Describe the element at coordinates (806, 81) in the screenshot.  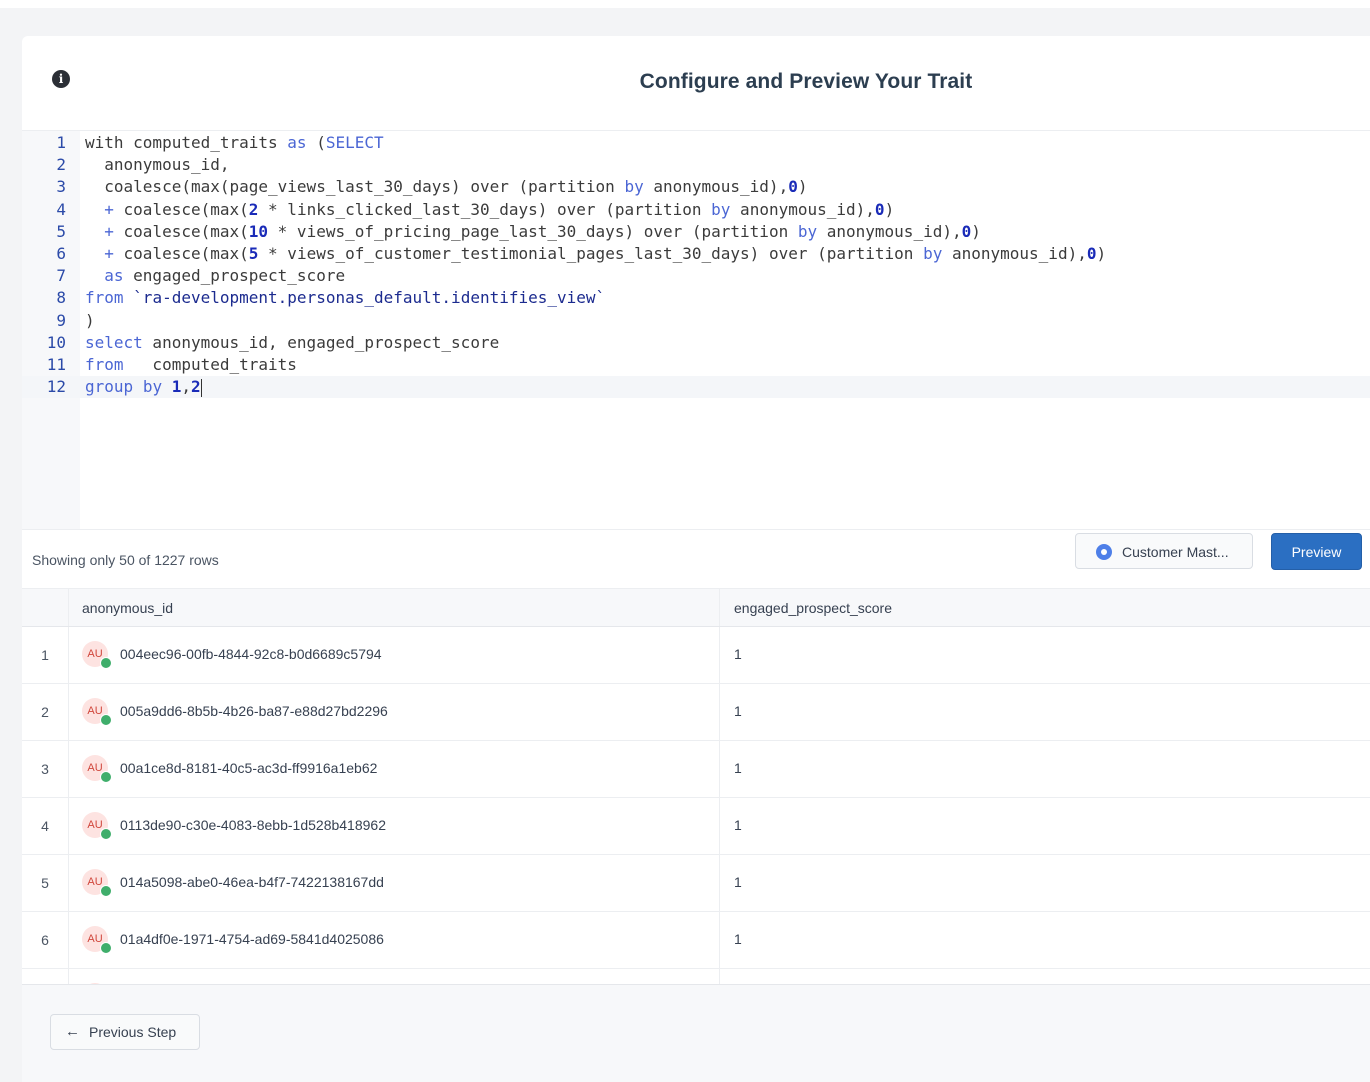
I see `page-title: Configure and Preview Your Trait` at that location.